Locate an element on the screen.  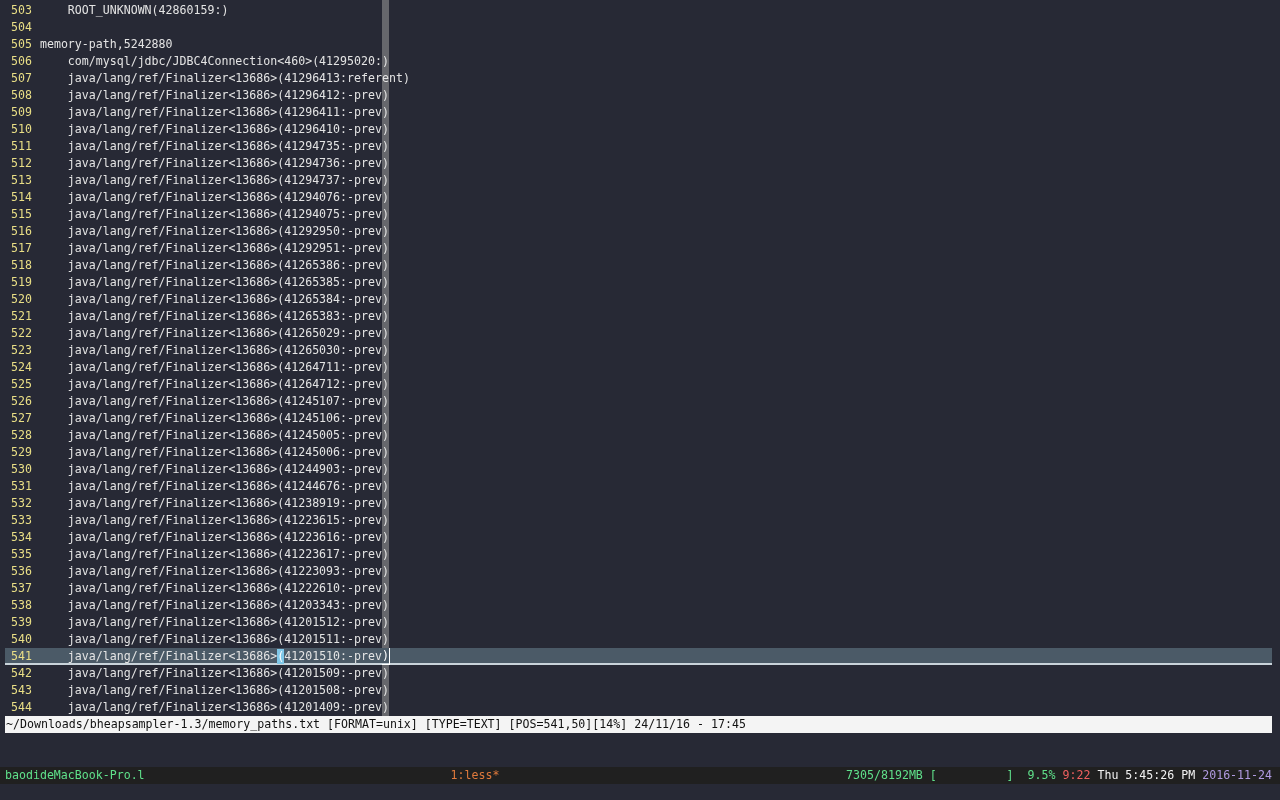
line-number: 508 is located at coordinates (21, 95).